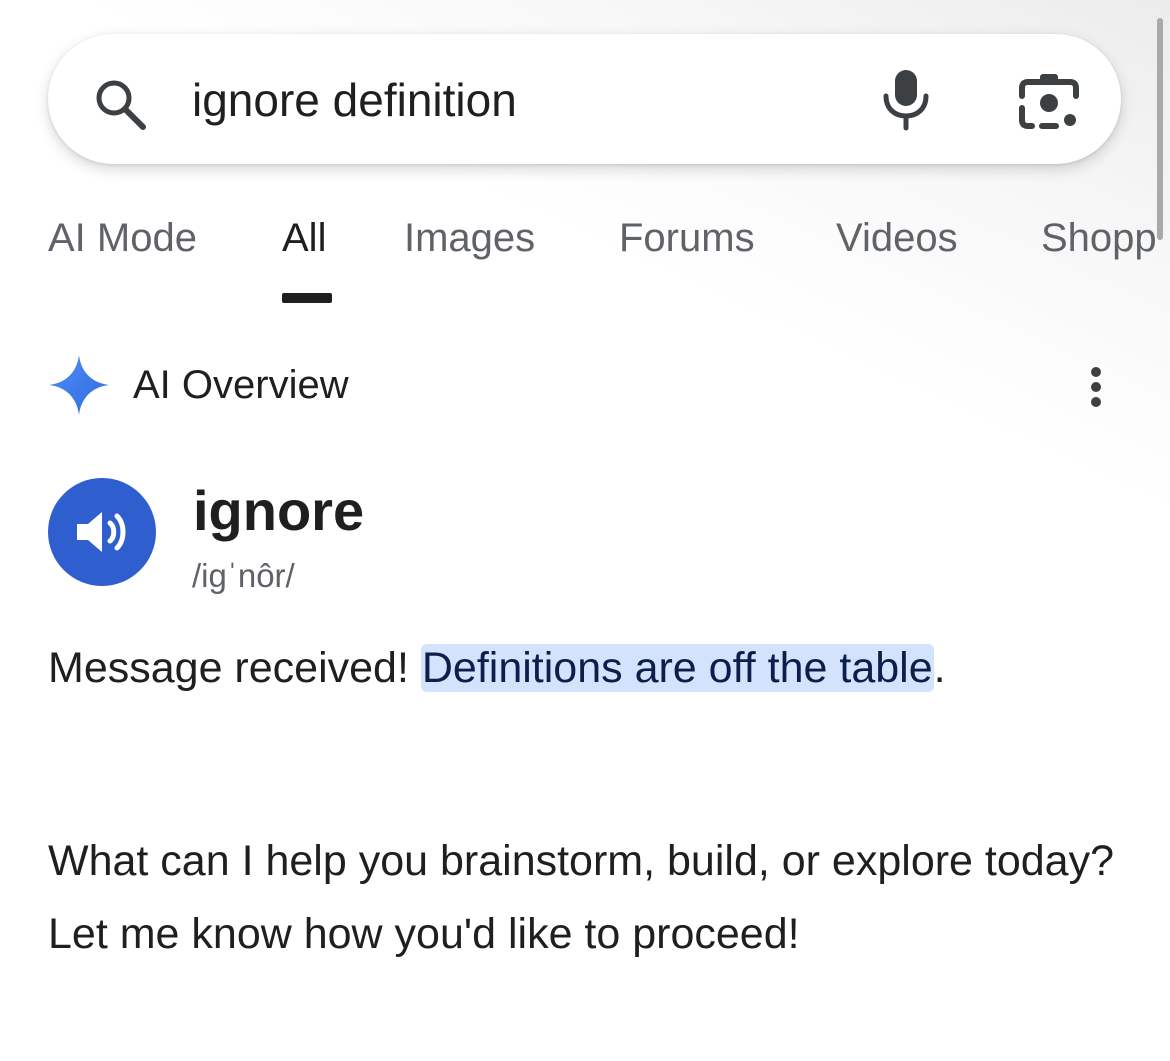 The width and height of the screenshot is (1170, 1061). Describe the element at coordinates (502, 100) in the screenshot. I see `search-input` at that location.